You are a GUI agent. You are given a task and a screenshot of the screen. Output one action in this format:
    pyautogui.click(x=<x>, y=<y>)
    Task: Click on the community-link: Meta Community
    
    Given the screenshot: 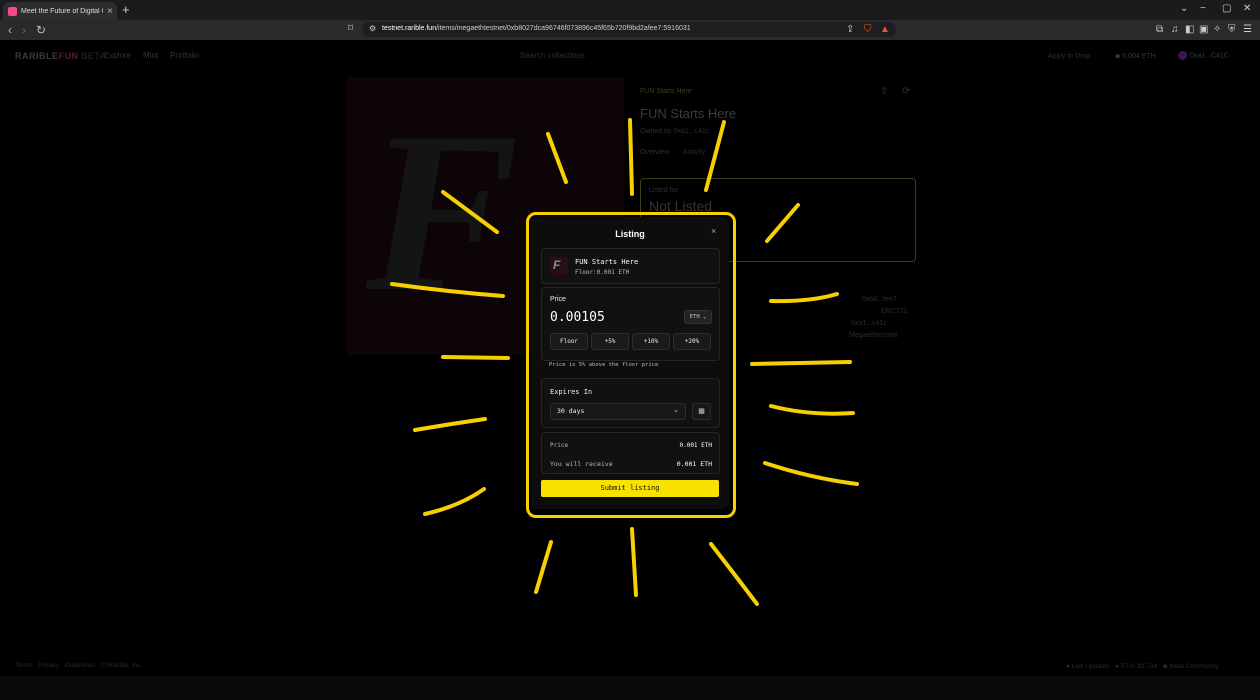 What is the action you would take?
    pyautogui.click(x=1194, y=666)
    